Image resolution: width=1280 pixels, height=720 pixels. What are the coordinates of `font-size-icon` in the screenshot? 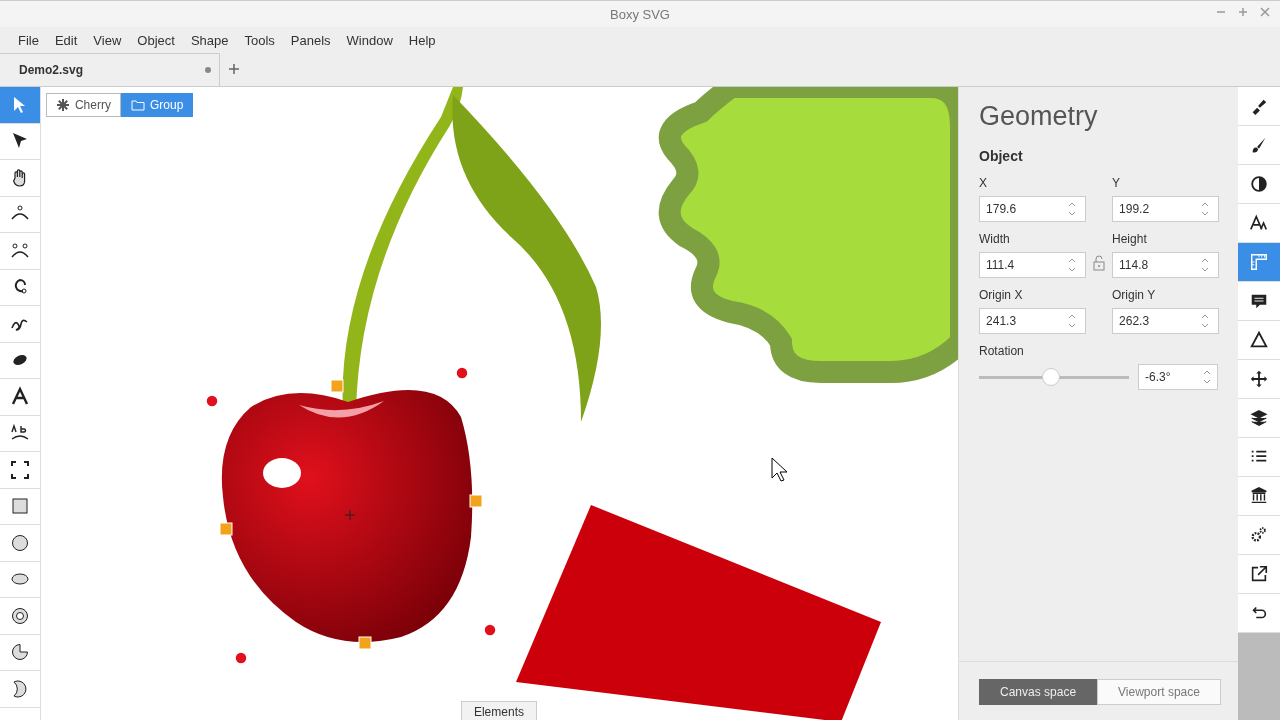 It's located at (1259, 223).